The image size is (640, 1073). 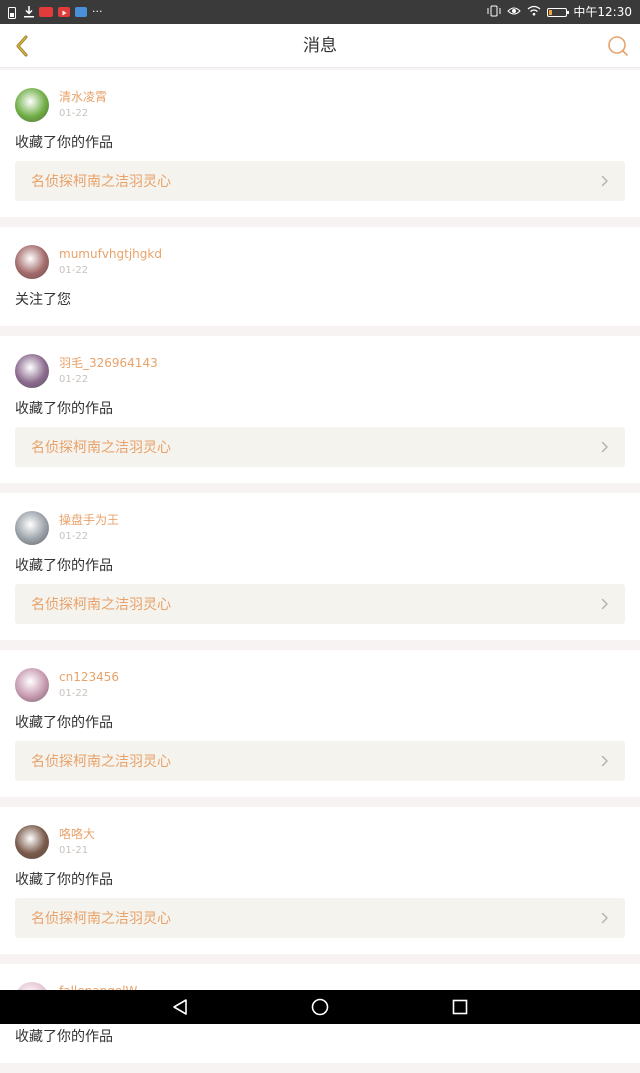 What do you see at coordinates (77, 834) in the screenshot?
I see `username: 咯咯大` at bounding box center [77, 834].